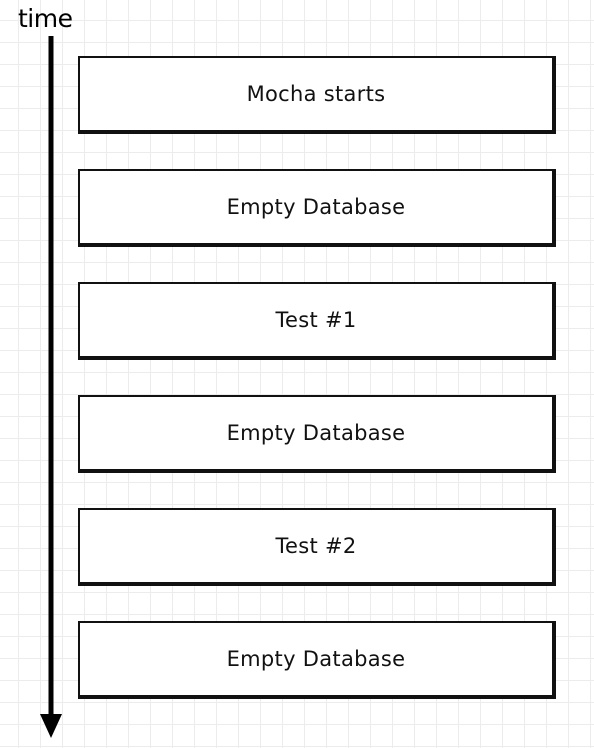  I want to click on step-empty-database-1: Empty Database, so click(317, 208).